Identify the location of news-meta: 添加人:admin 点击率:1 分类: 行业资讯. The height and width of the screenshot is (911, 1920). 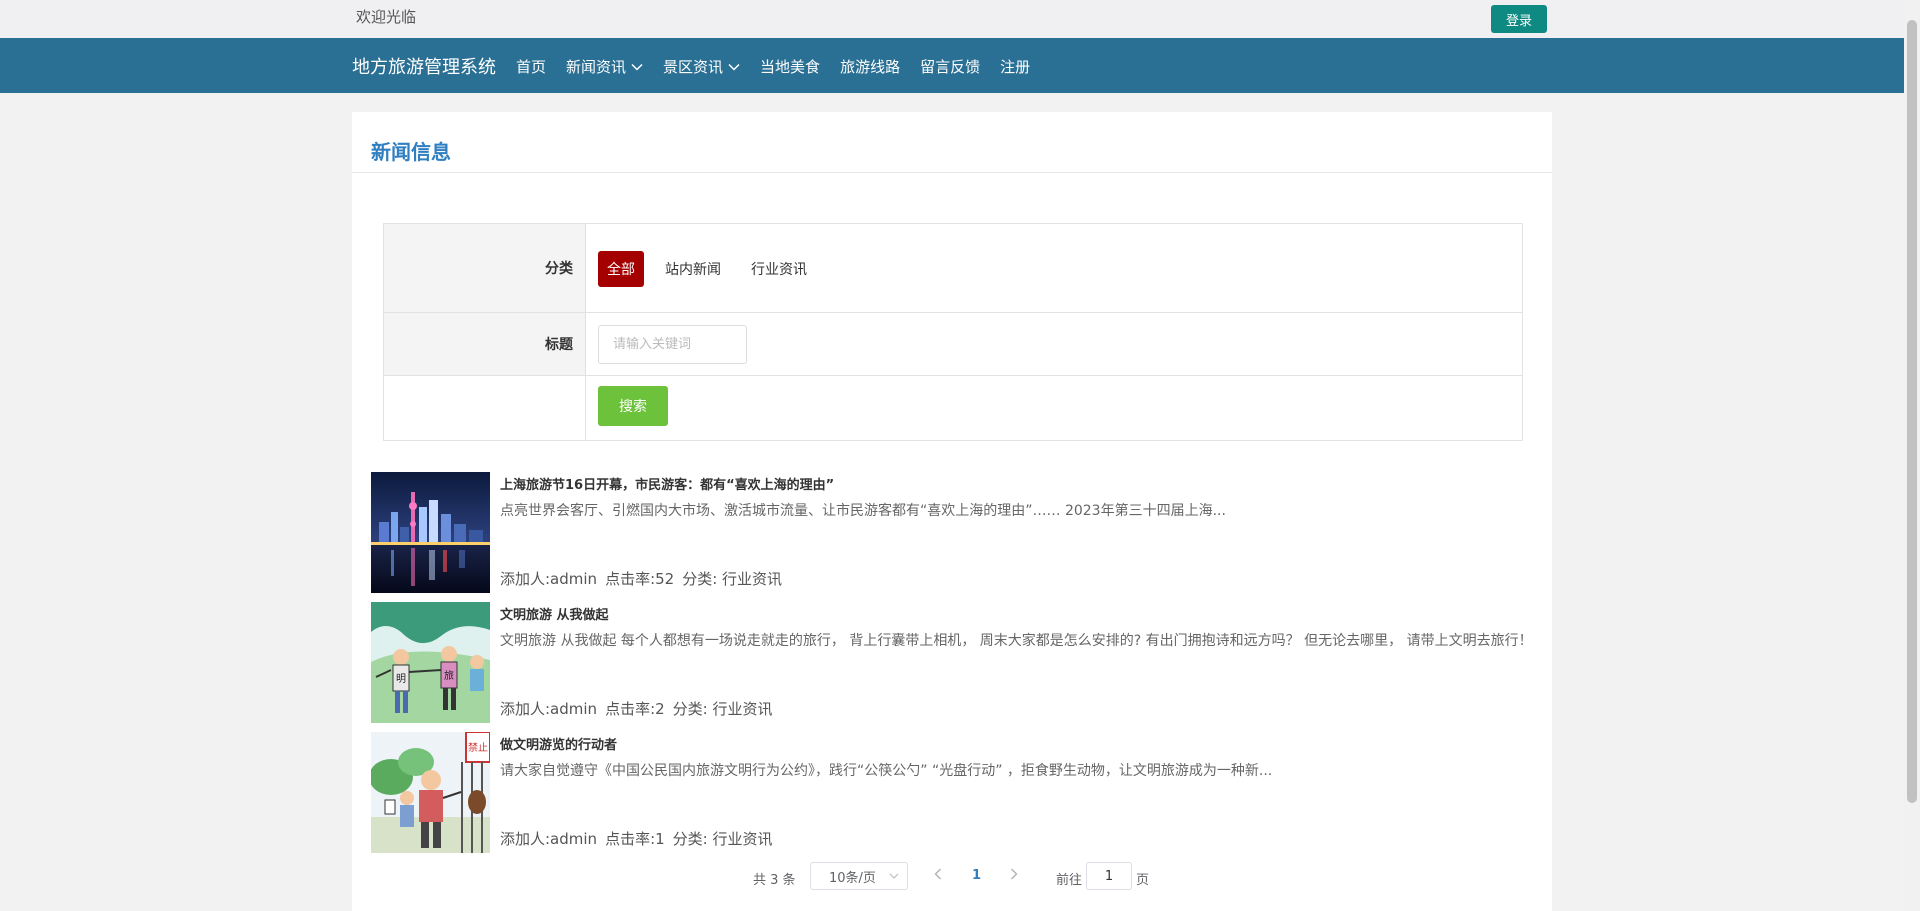
(640, 838).